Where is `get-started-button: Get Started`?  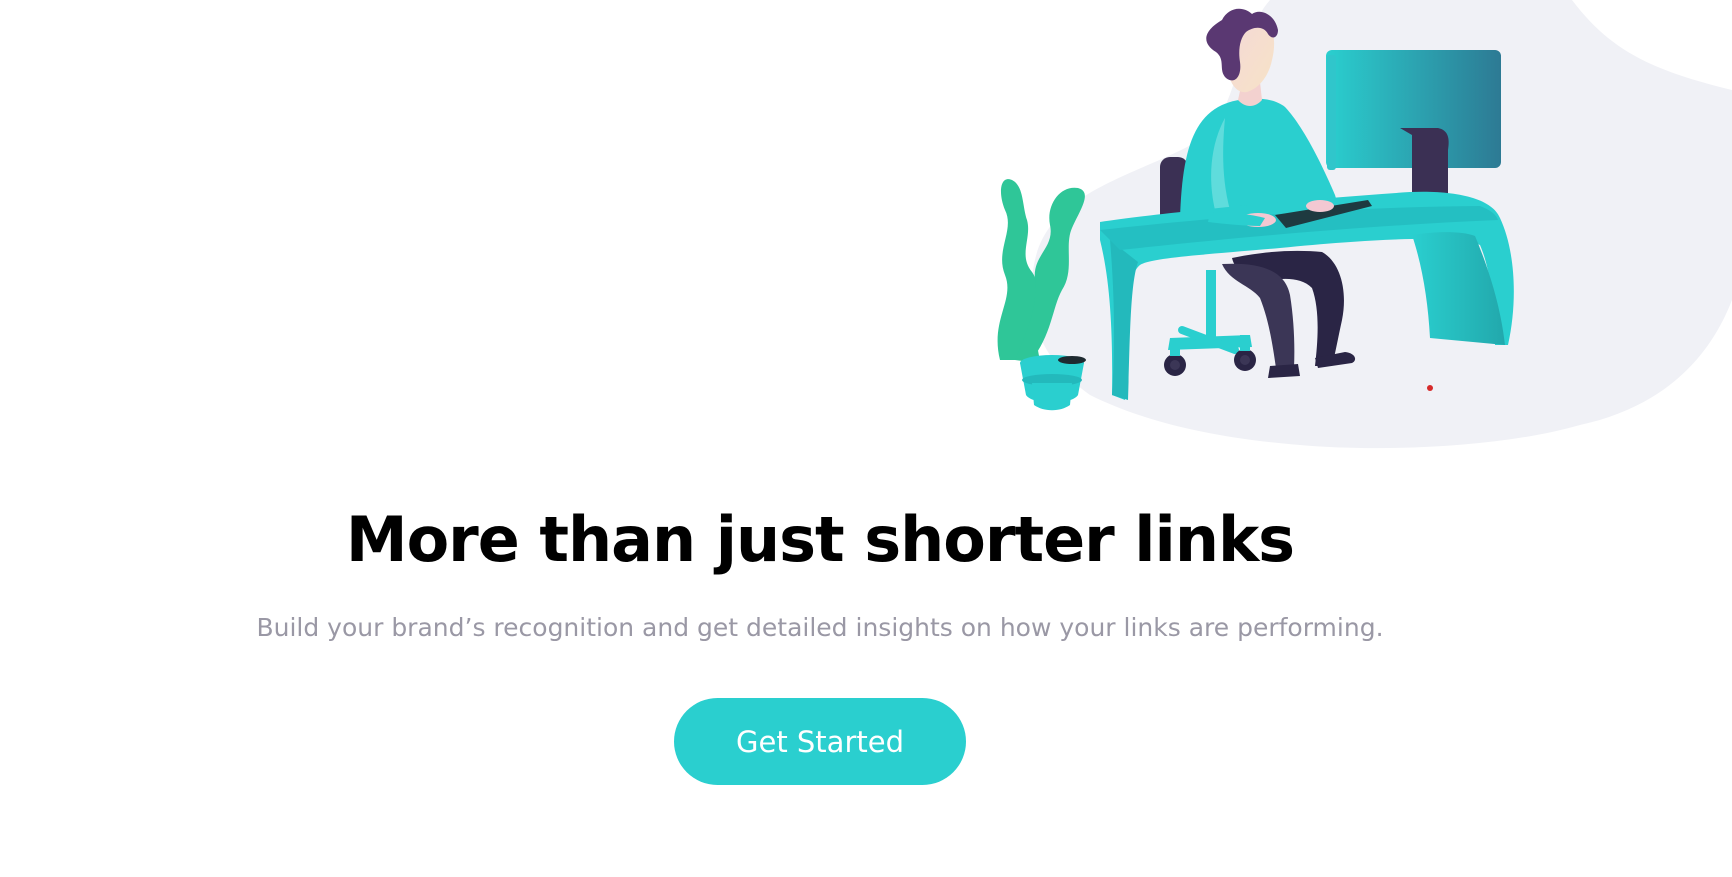
get-started-button: Get Started is located at coordinates (820, 741).